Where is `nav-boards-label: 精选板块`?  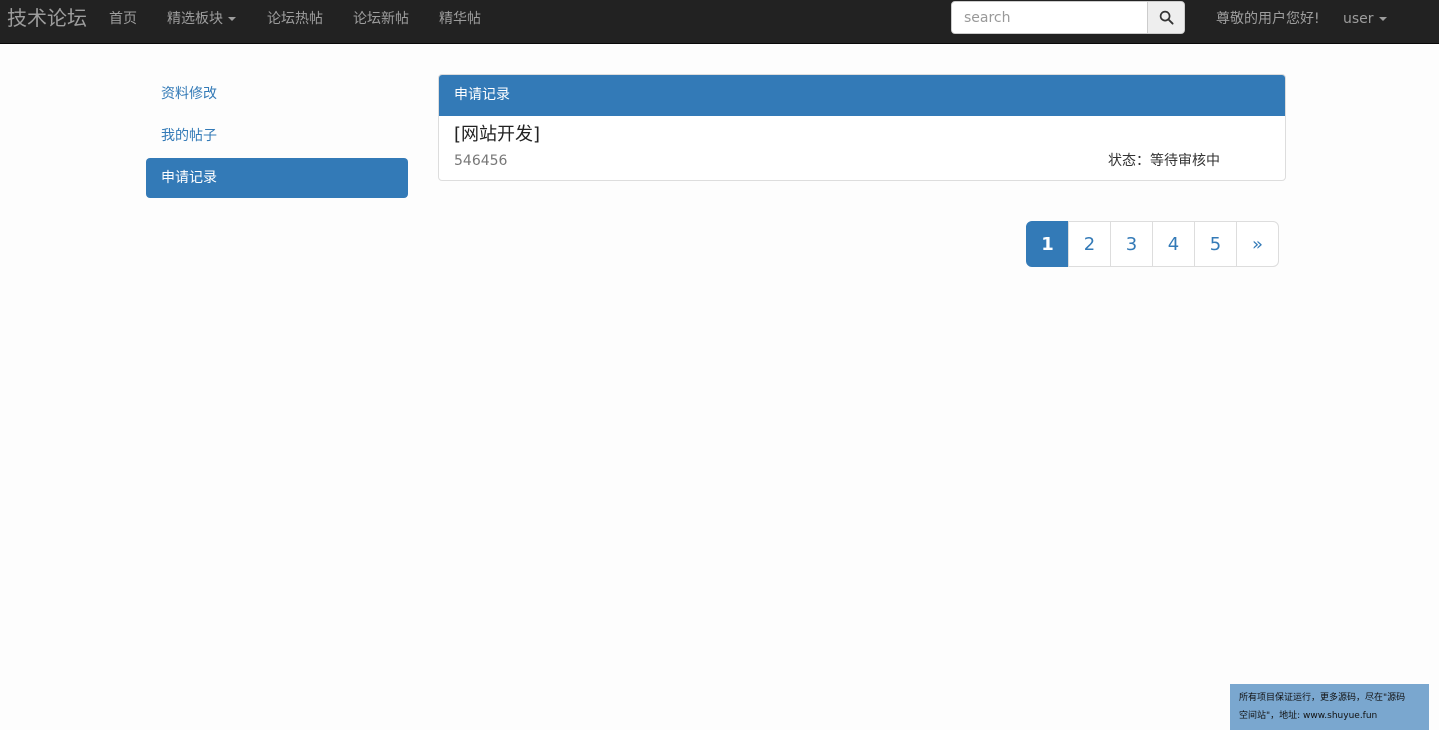 nav-boards-label: 精选板块 is located at coordinates (195, 19).